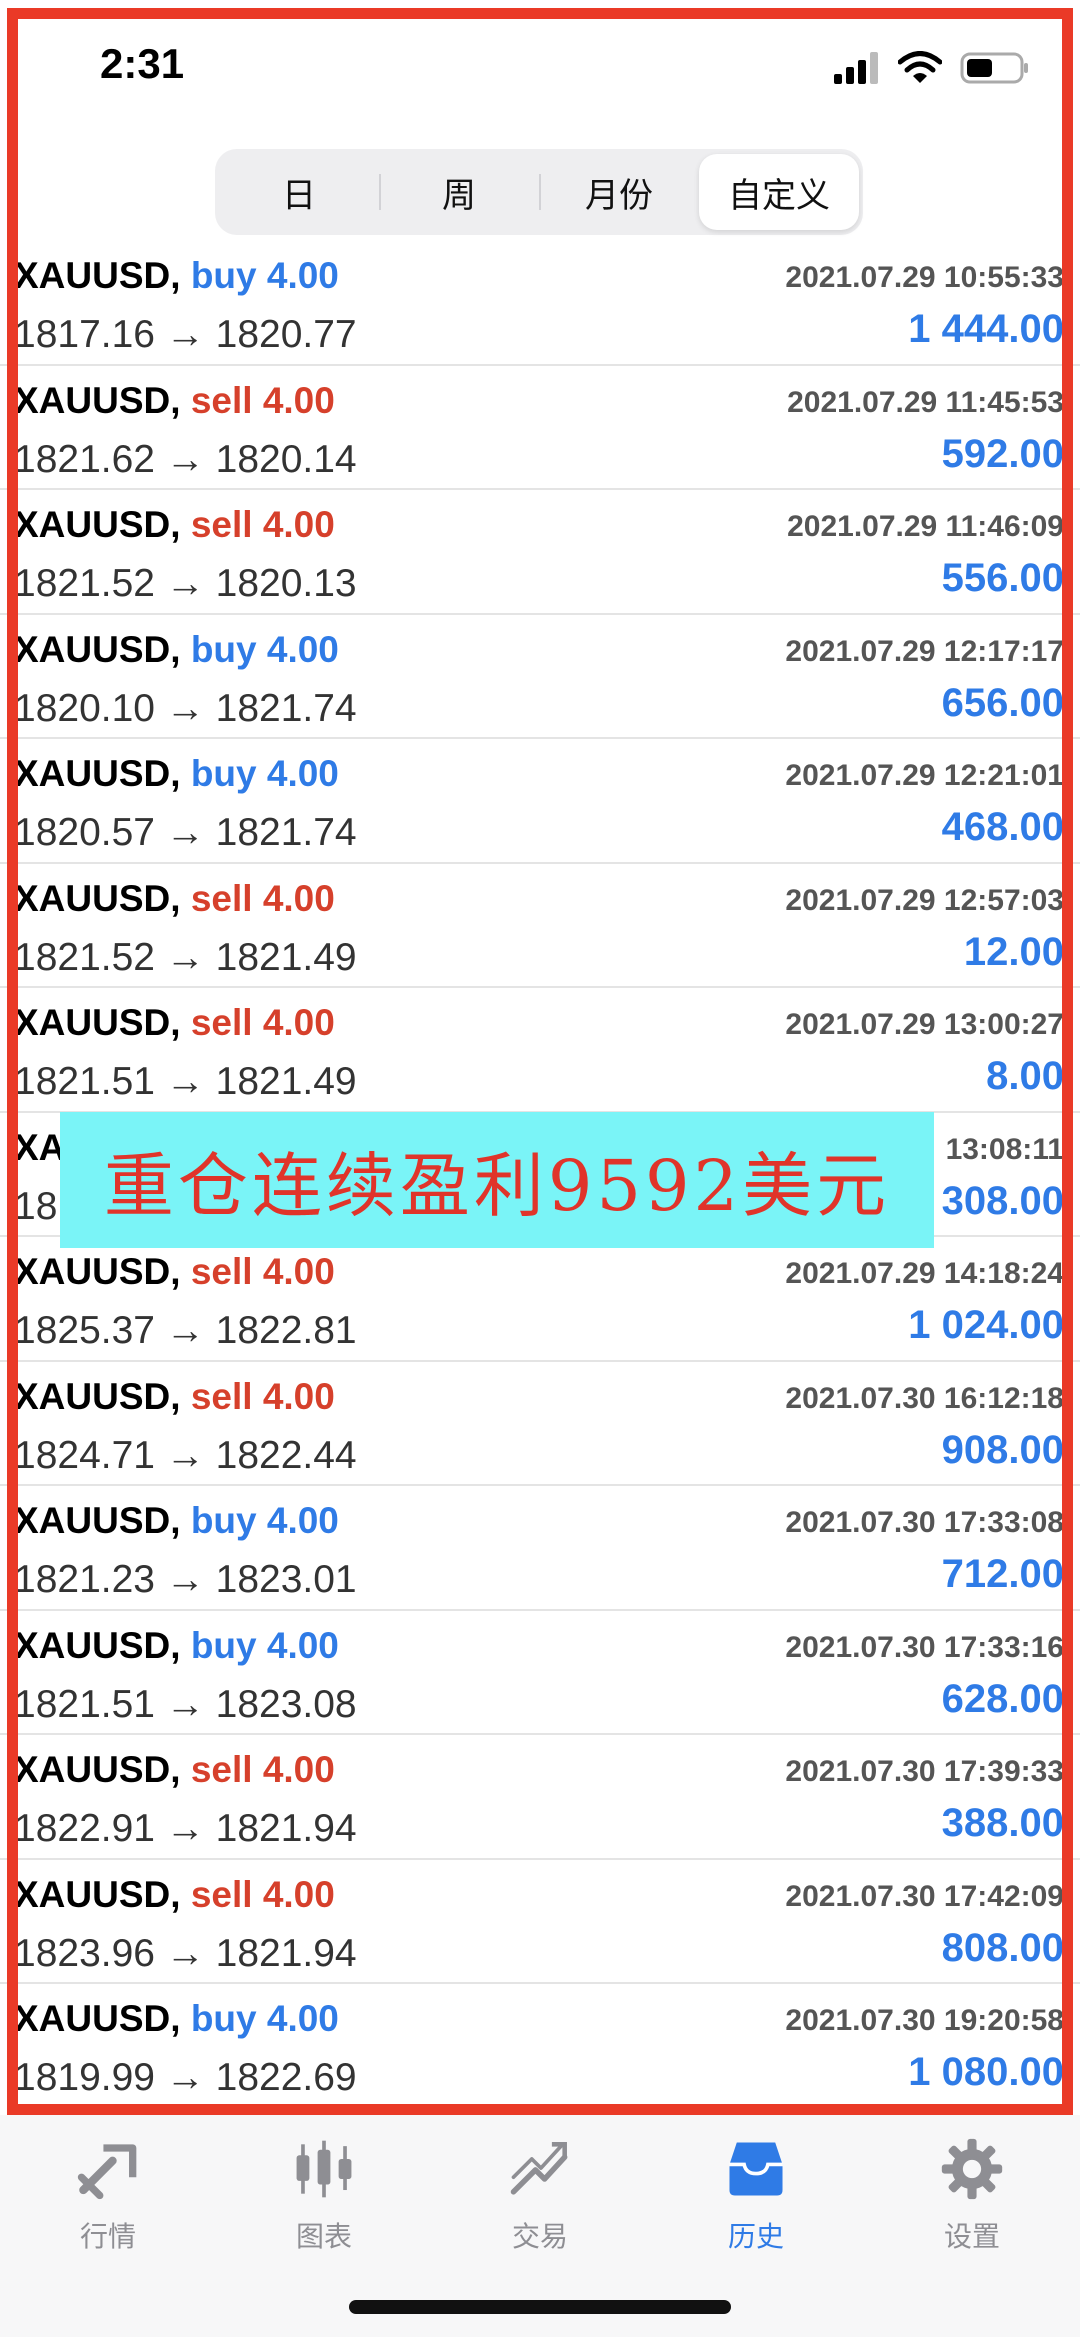  Describe the element at coordinates (540, 65) in the screenshot. I see `status-bar: 2:31` at that location.